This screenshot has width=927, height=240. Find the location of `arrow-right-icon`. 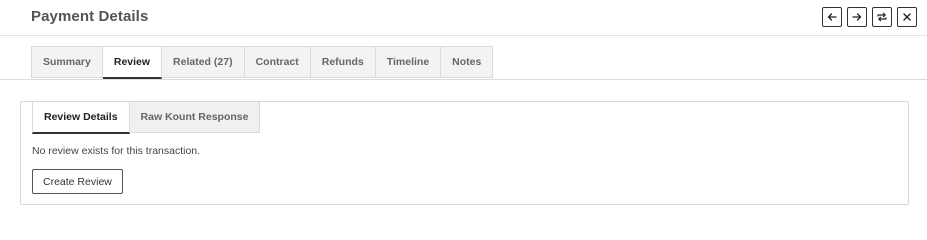

arrow-right-icon is located at coordinates (857, 17).